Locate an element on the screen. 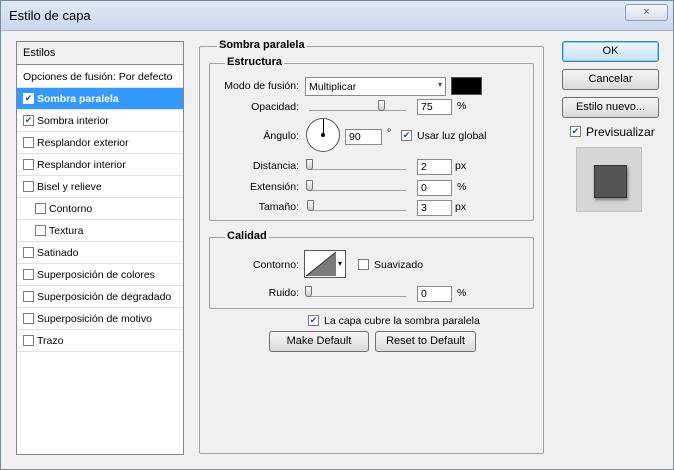 The image size is (674, 470). style-item-label: Superposición de motivo is located at coordinates (94, 319).